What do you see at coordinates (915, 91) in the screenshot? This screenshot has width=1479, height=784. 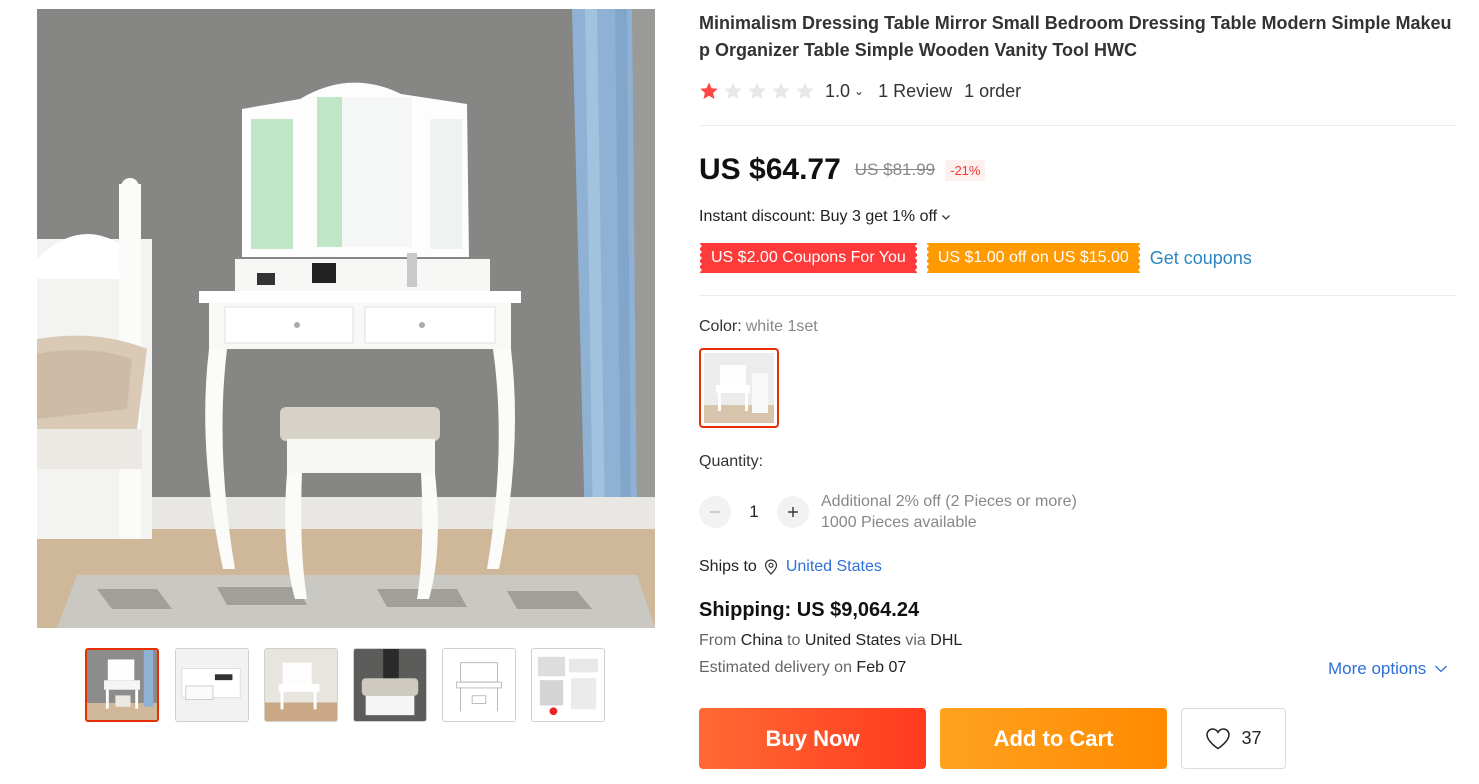 I see `review-count-link: 1 Review` at bounding box center [915, 91].